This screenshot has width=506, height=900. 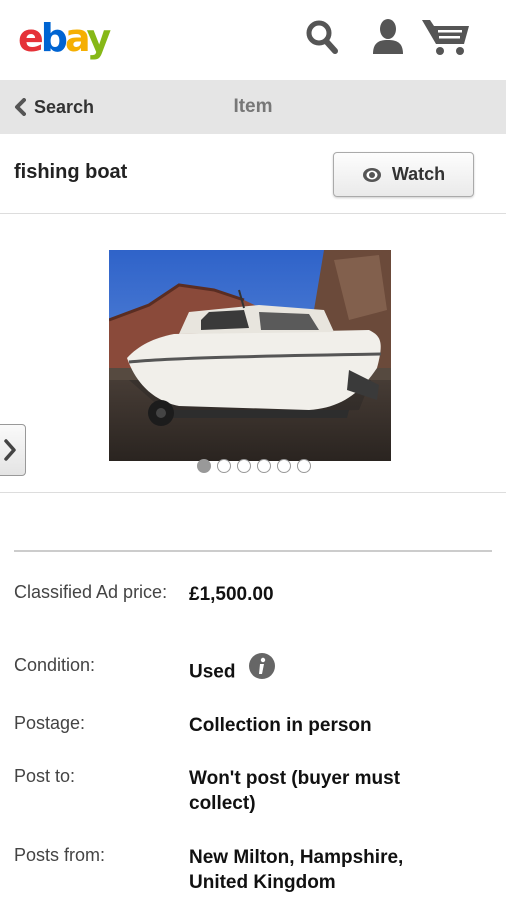 What do you see at coordinates (322, 36) in the screenshot?
I see `search-icon` at bounding box center [322, 36].